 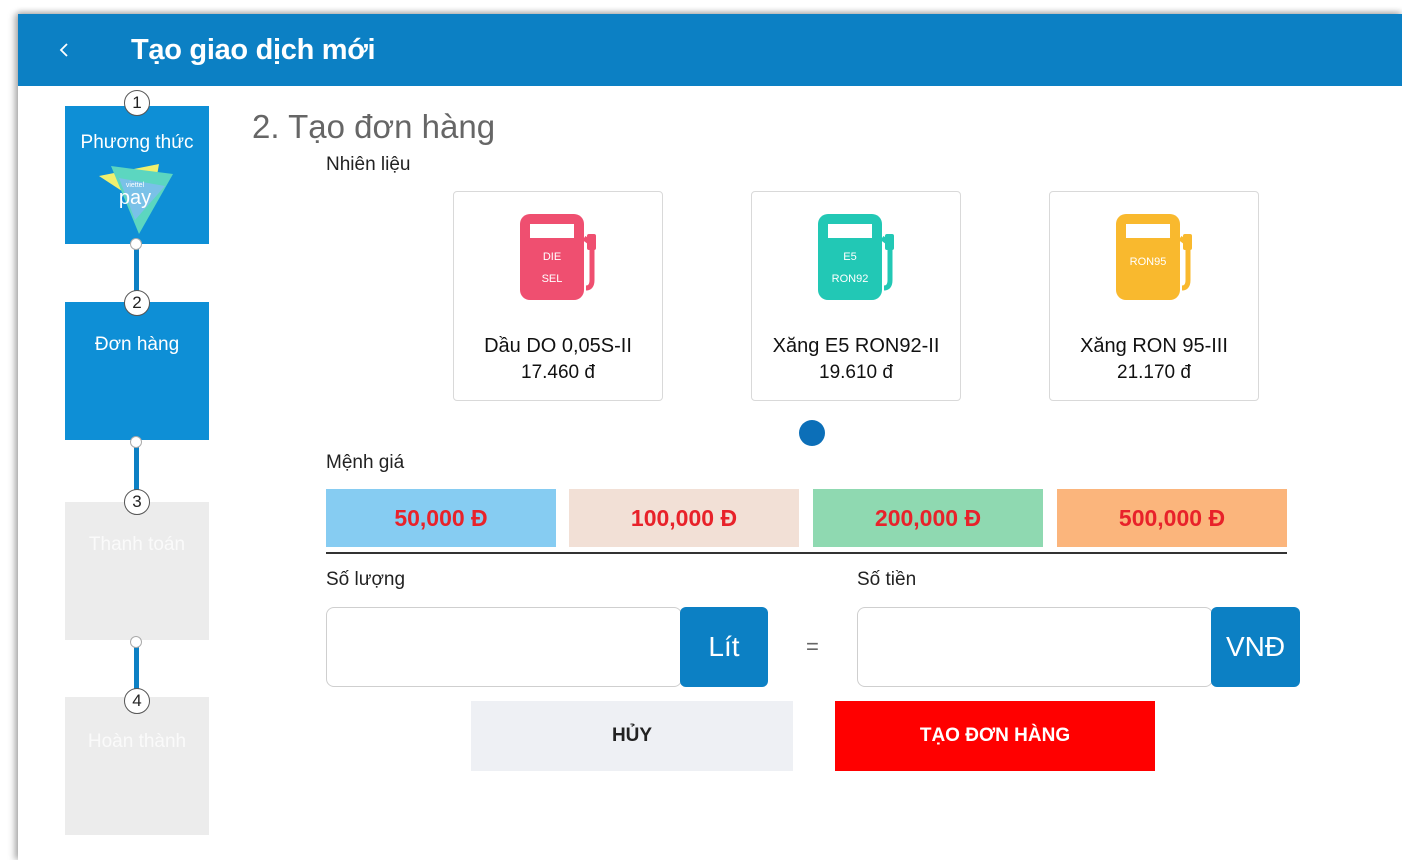 I want to click on back-button, so click(x=66, y=50).